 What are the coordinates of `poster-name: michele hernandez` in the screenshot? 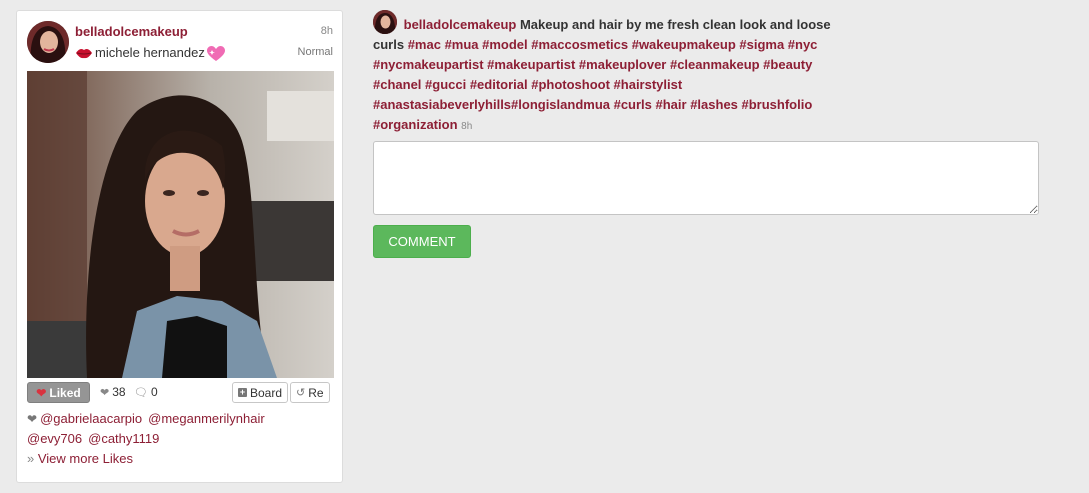 It's located at (150, 52).